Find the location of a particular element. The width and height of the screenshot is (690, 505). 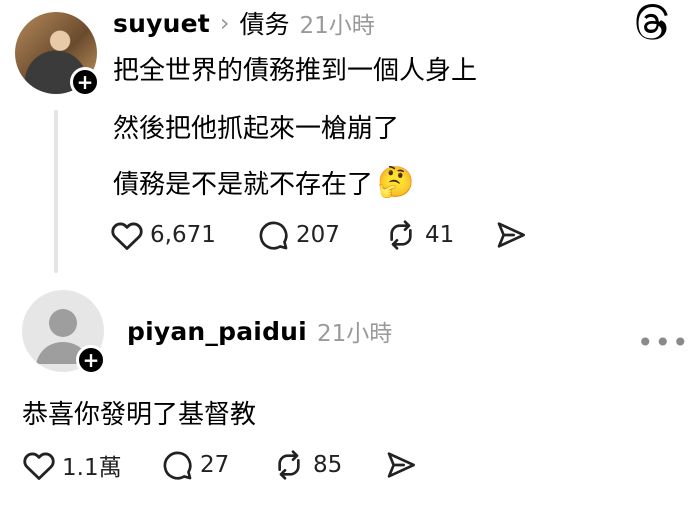

post-line-3-wrap: 債務是不是就不存在了 🤔 is located at coordinates (263, 182).